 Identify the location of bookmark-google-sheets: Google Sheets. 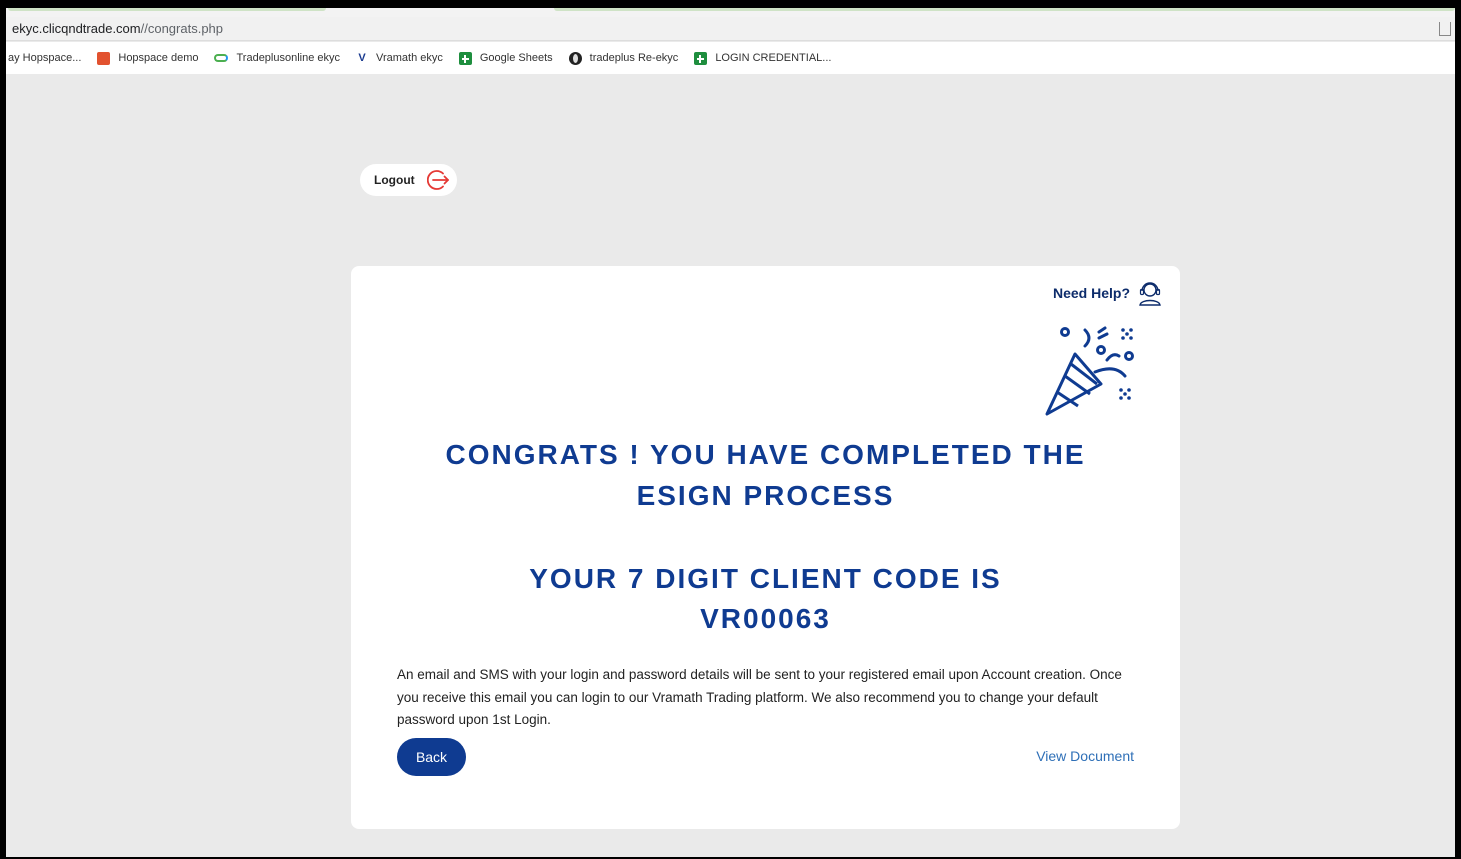
(505, 58).